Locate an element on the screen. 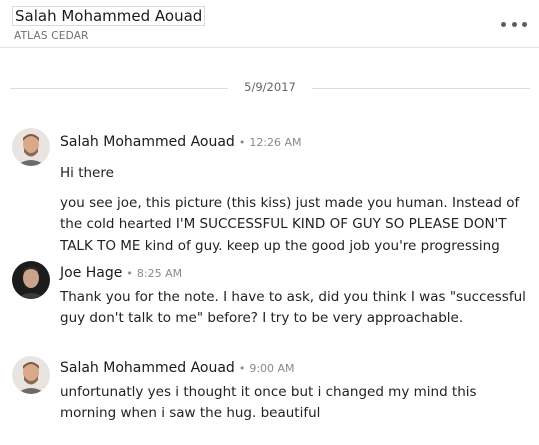  more-options-button is located at coordinates (514, 24).